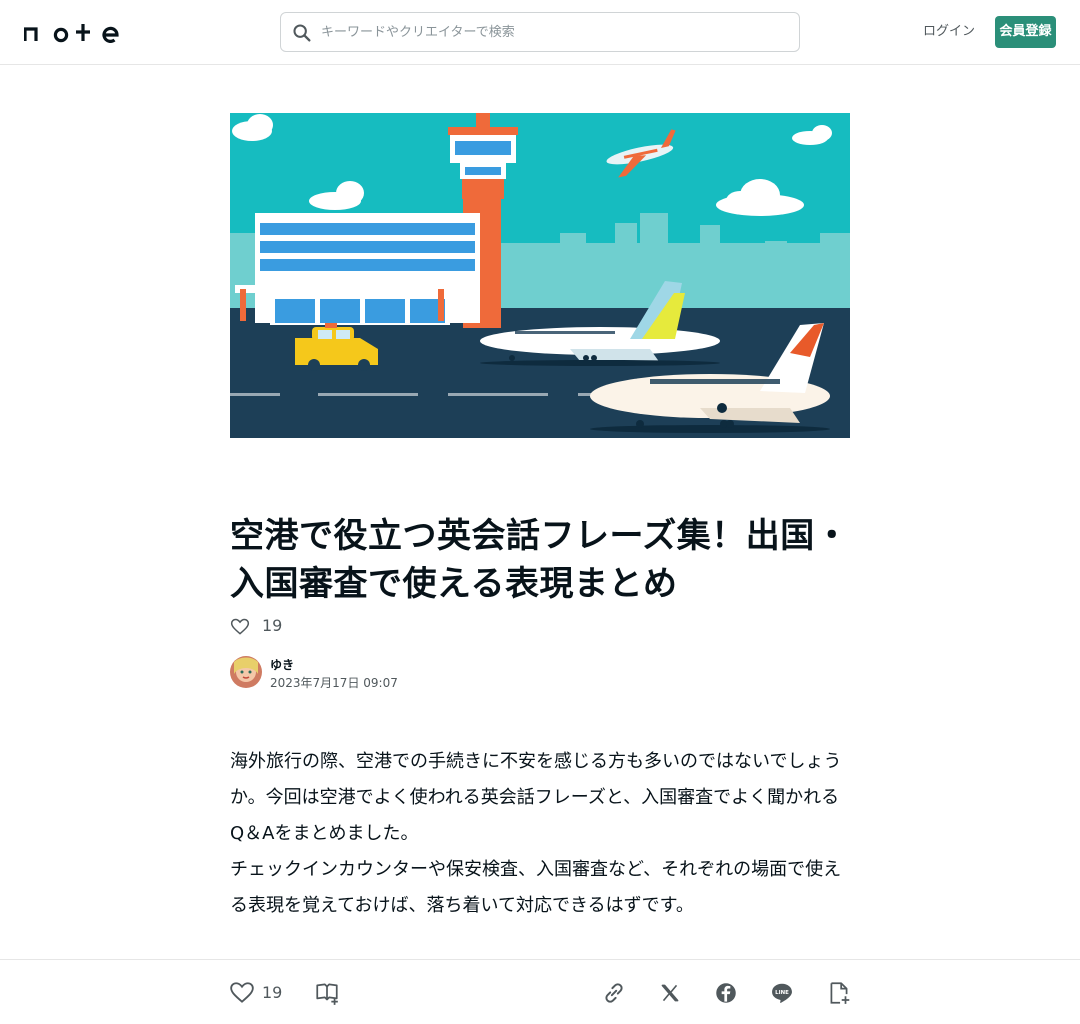 This screenshot has width=1080, height=1024. What do you see at coordinates (246, 672) in the screenshot?
I see `avatar` at bounding box center [246, 672].